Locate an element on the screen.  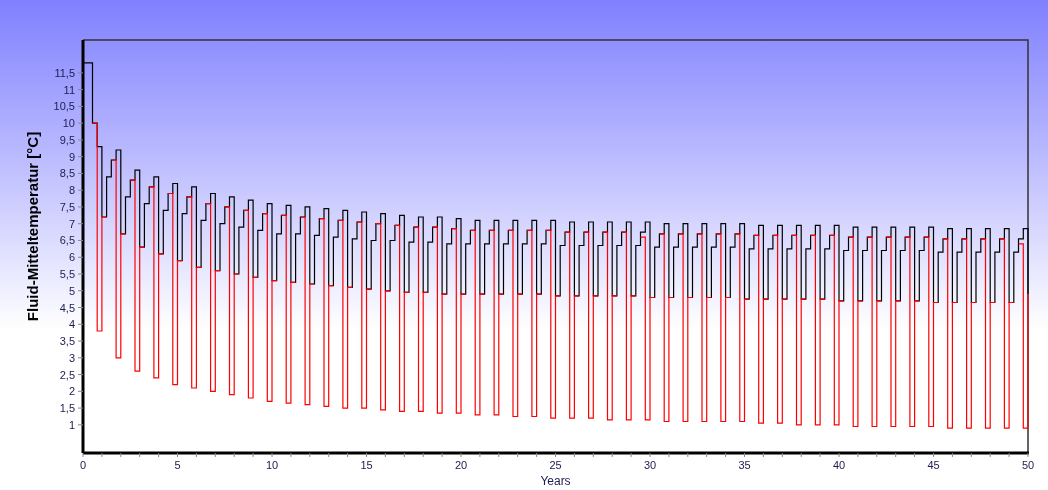
tick-label: 6 is located at coordinates (71, 257).